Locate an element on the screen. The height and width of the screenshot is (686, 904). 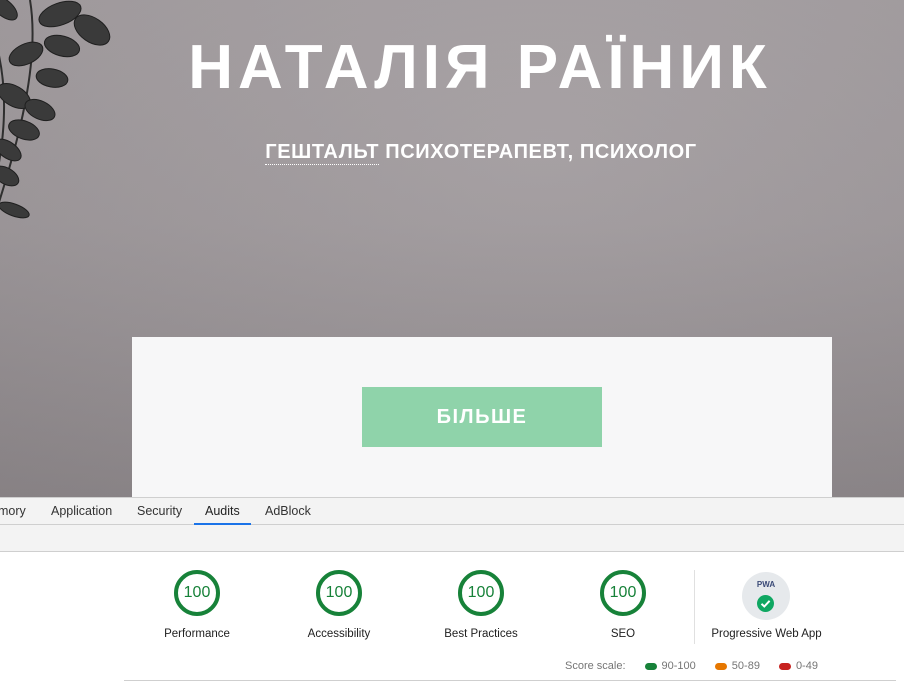
tab-application: Application is located at coordinates (81, 511).